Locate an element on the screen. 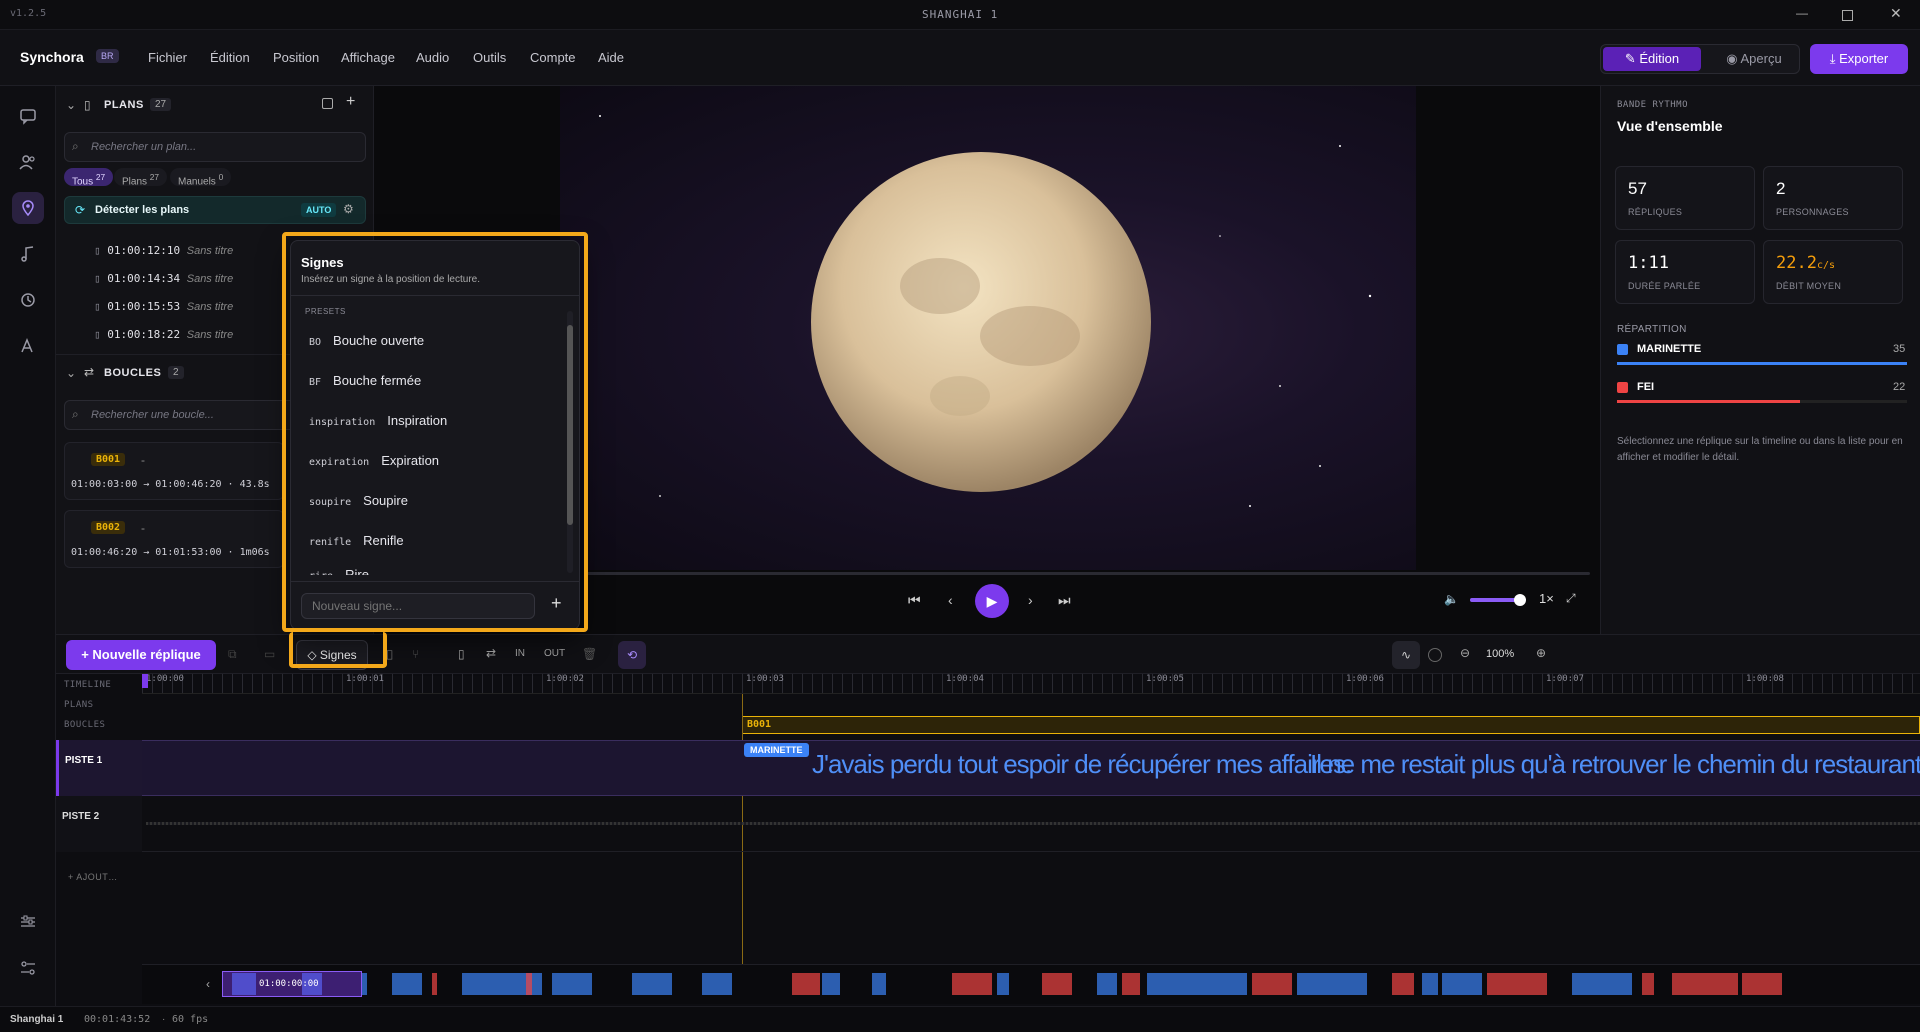  highlight-signs-button-outline is located at coordinates (338, 650).